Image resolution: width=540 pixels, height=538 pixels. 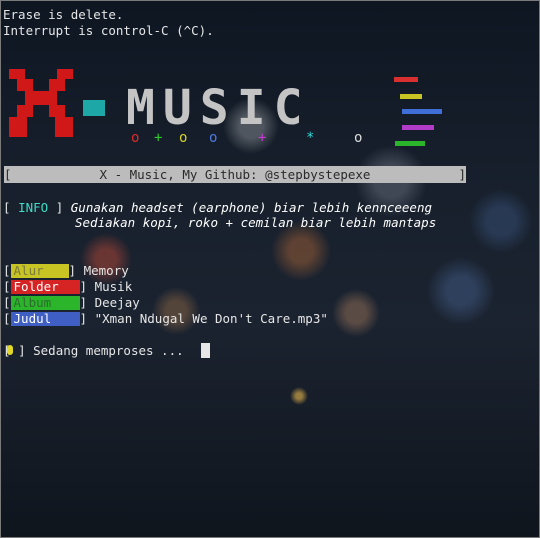 I want to click on row-value-alur: Memory, so click(x=106, y=270).